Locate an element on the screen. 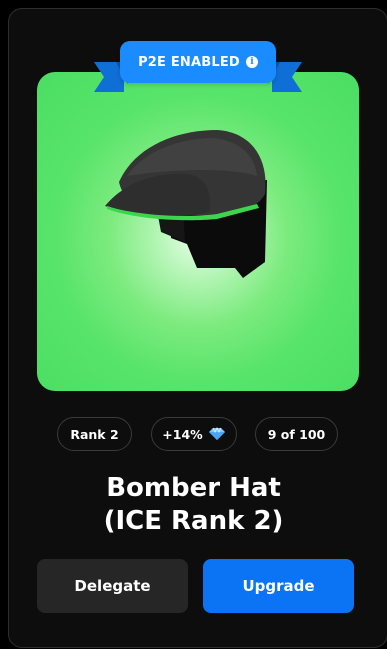 This screenshot has width=387, height=649. delegate-button: Delegate is located at coordinates (112, 586).